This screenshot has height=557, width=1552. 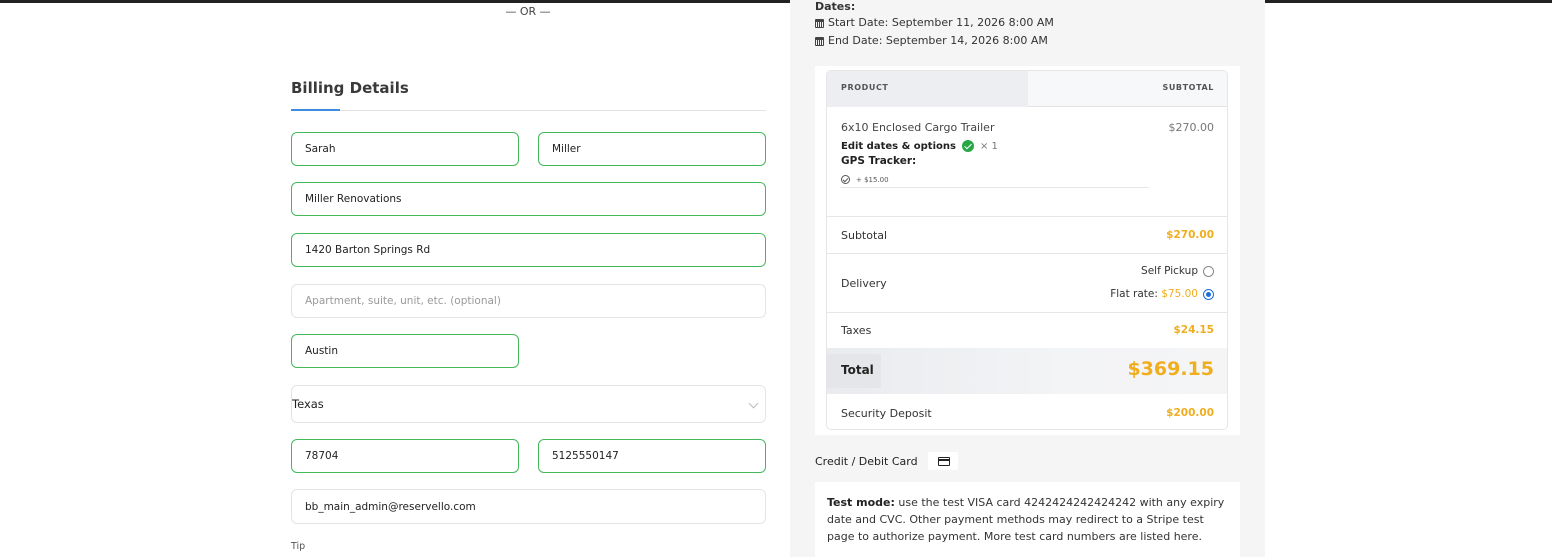 What do you see at coordinates (1191, 127) in the screenshot?
I see `product-price: $270.00` at bounding box center [1191, 127].